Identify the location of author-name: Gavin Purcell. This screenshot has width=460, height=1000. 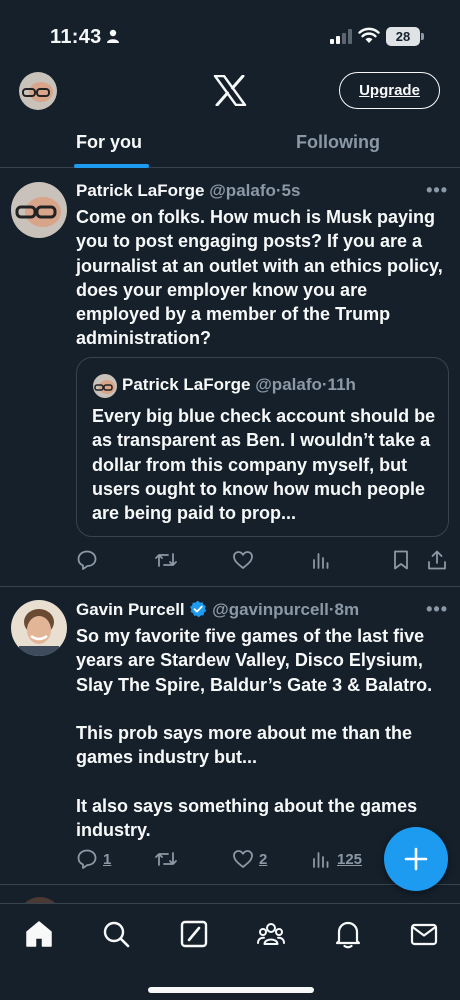
(130, 609).